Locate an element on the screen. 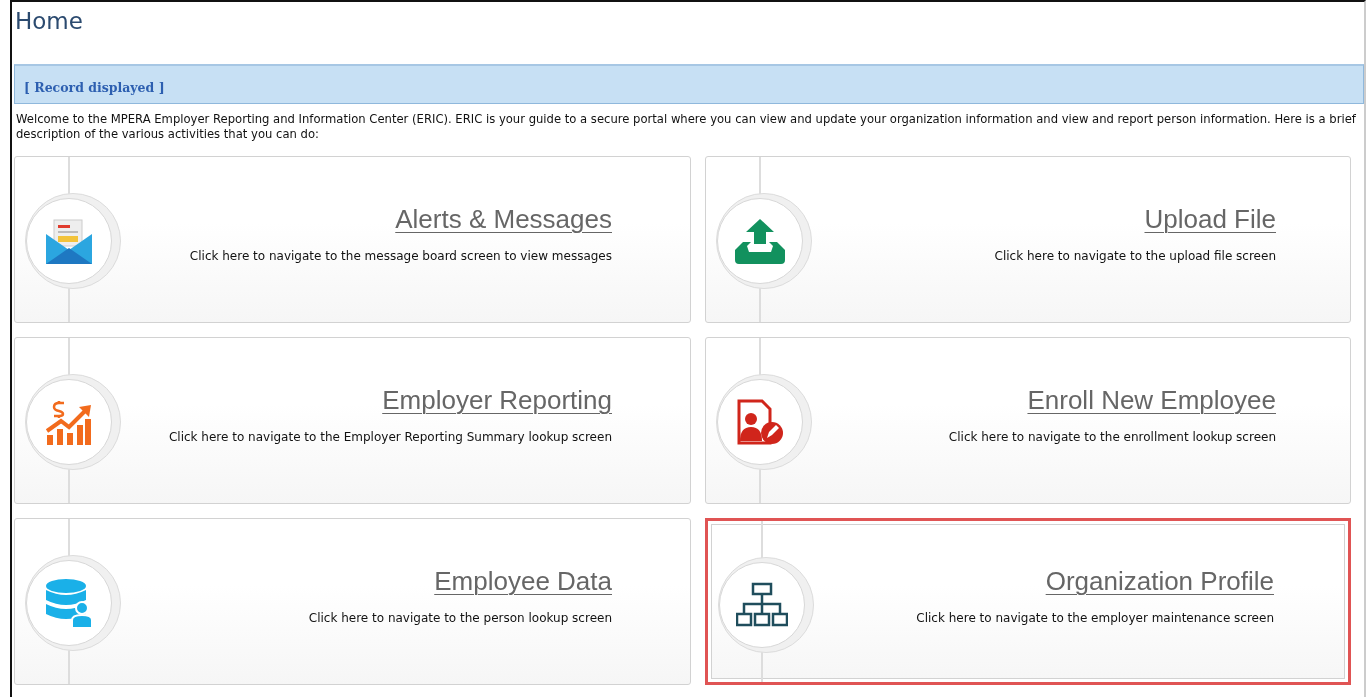 The image size is (1368, 697). navigation-tile: Organization Profile Click here to navigate to the employer maintenance screen is located at coordinates (1028, 601).